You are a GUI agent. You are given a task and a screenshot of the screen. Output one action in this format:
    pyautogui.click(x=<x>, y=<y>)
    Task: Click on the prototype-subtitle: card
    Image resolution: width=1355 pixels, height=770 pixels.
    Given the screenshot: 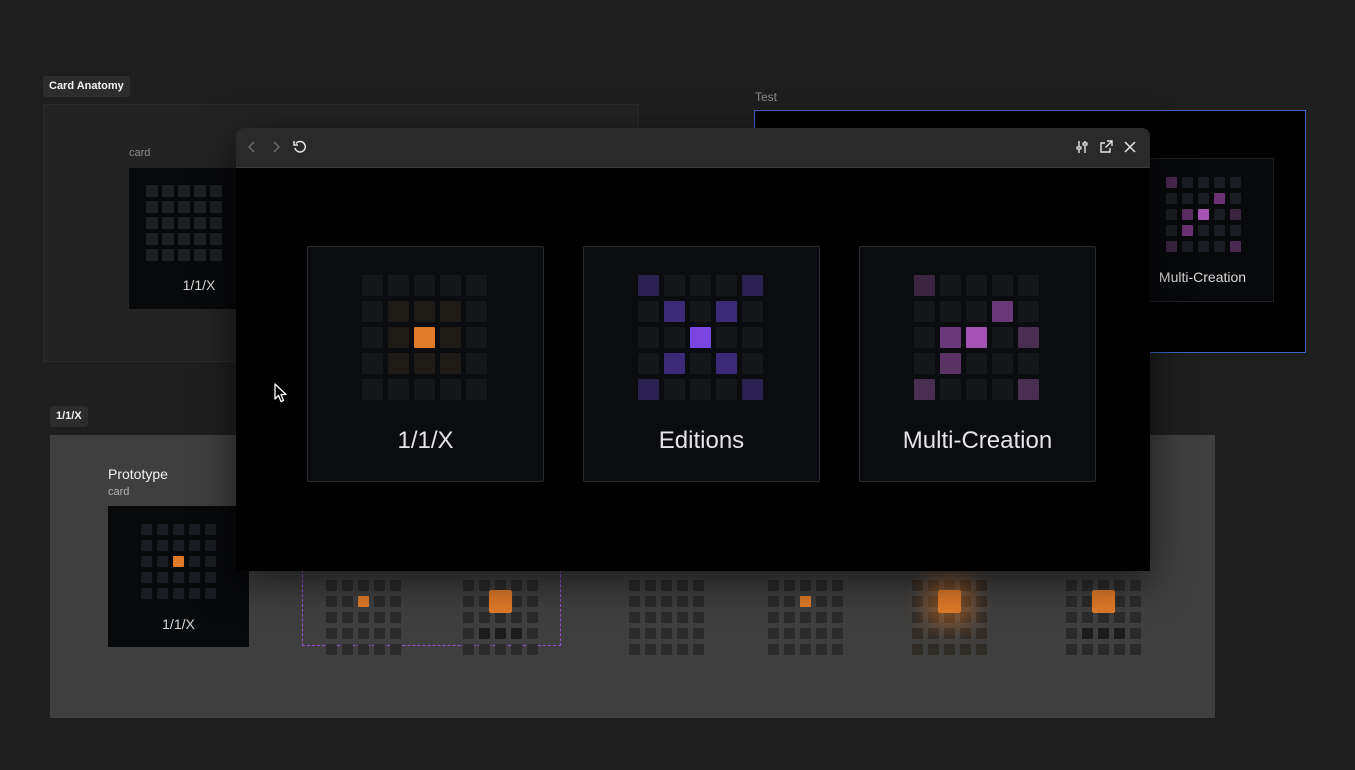 What is the action you would take?
    pyautogui.click(x=119, y=492)
    